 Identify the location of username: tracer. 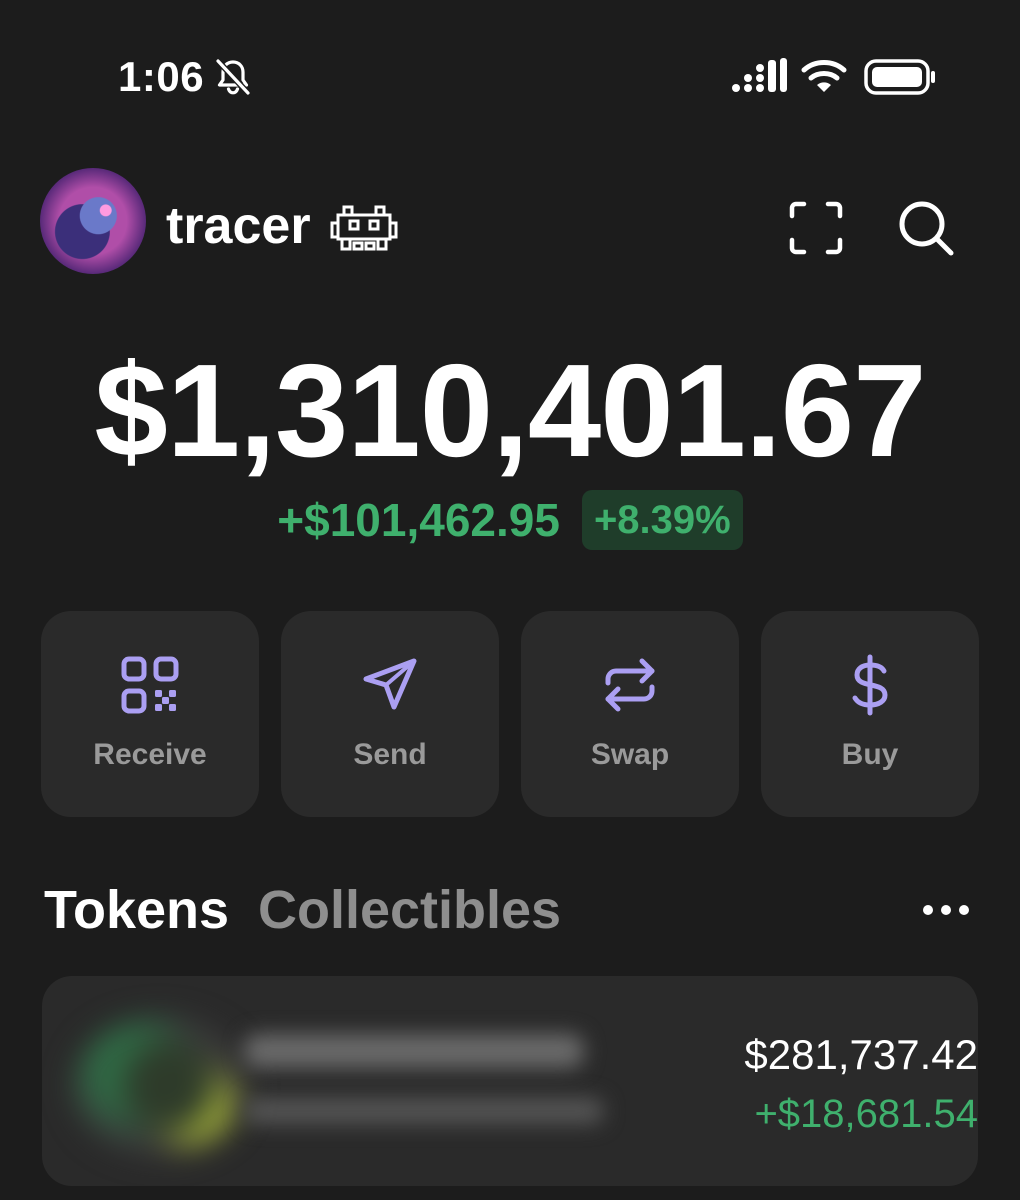
(238, 226).